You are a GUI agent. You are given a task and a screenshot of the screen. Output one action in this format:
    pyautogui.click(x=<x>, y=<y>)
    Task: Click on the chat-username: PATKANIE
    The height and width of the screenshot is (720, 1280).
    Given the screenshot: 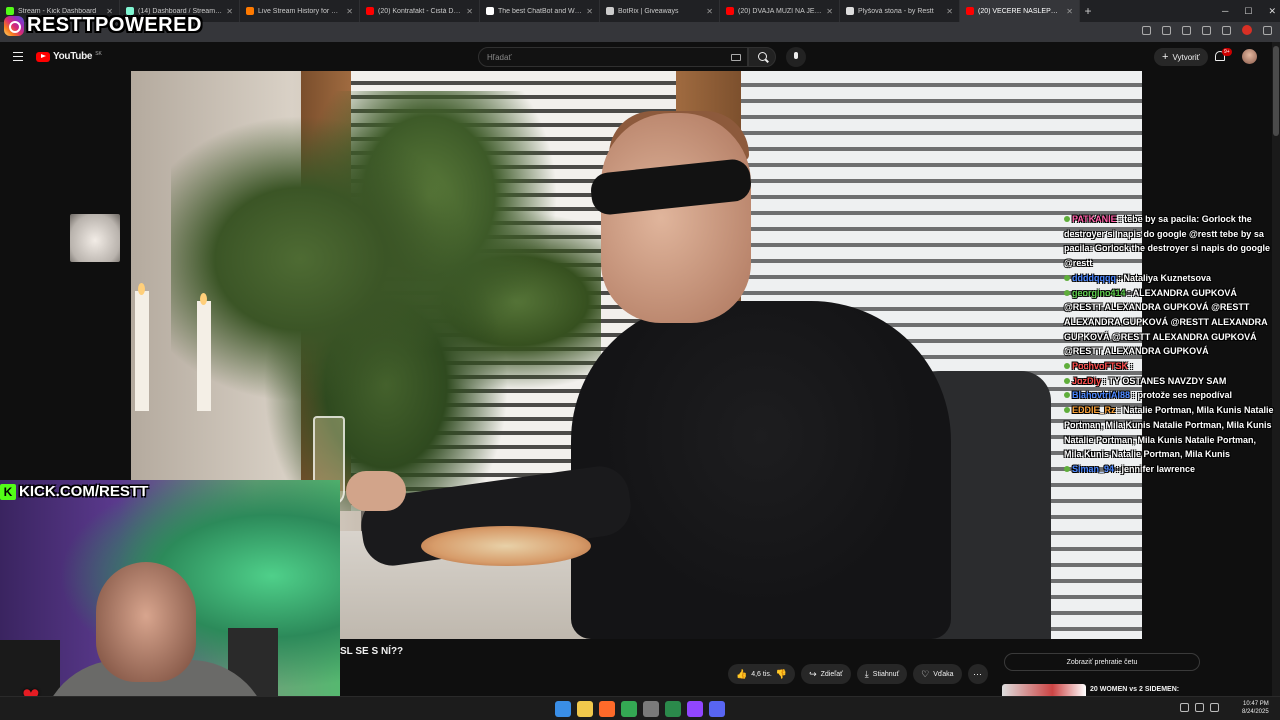 What is the action you would take?
    pyautogui.click(x=1094, y=219)
    